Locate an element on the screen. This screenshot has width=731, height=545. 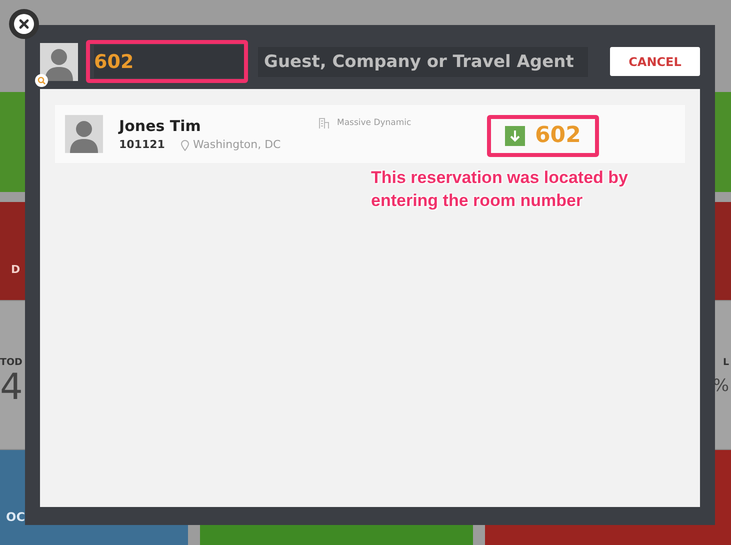
room-number-field: 602 is located at coordinates (169, 61).